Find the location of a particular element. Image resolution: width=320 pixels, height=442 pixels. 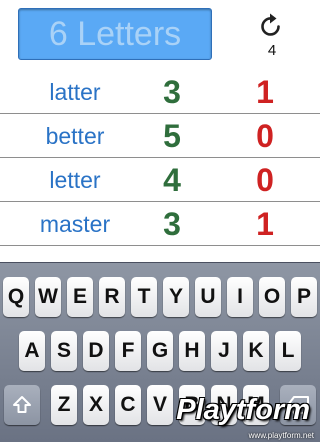

shift-arrow-icon is located at coordinates (22, 404).